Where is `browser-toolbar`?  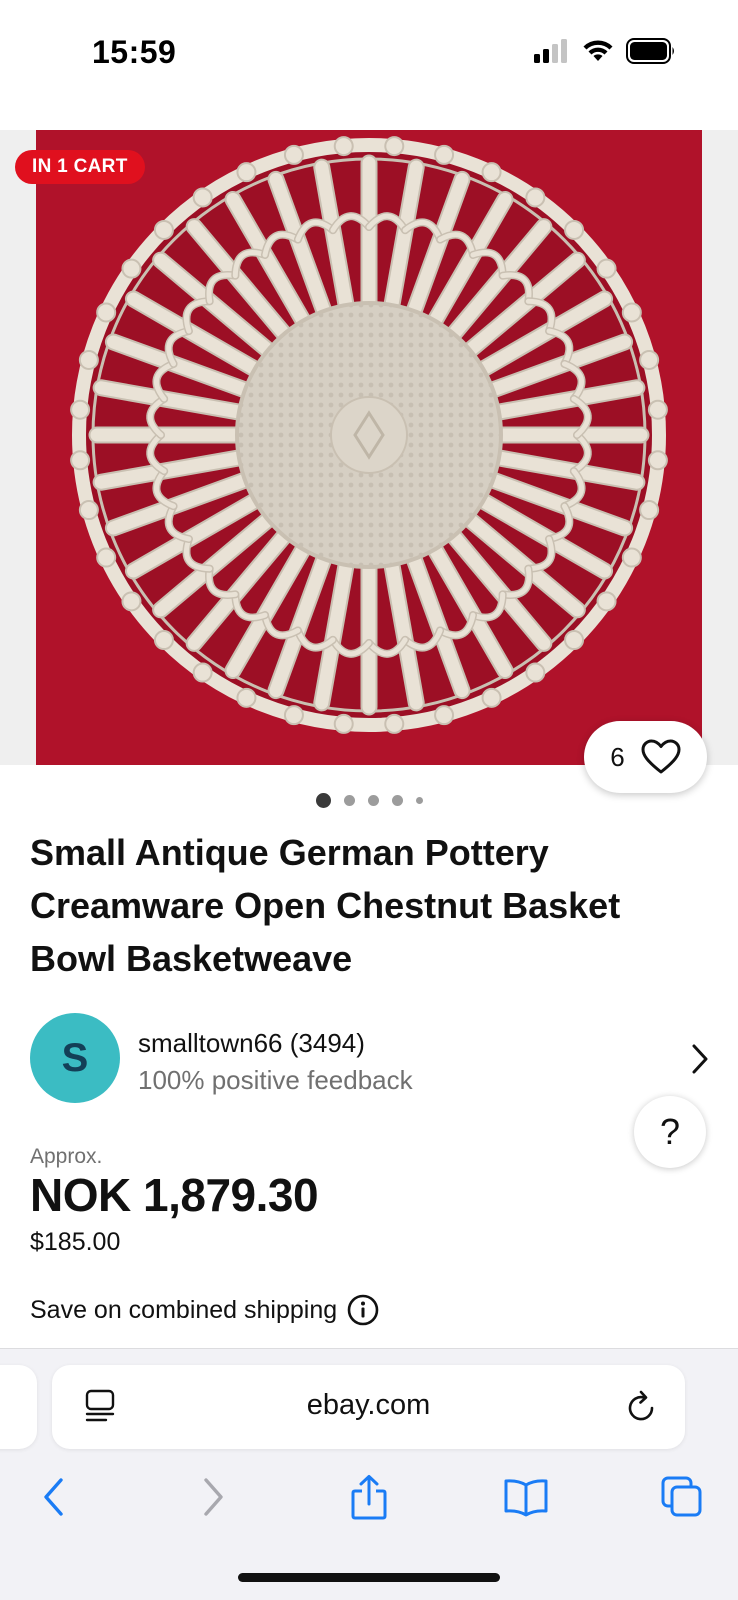 browser-toolbar is located at coordinates (369, 1497).